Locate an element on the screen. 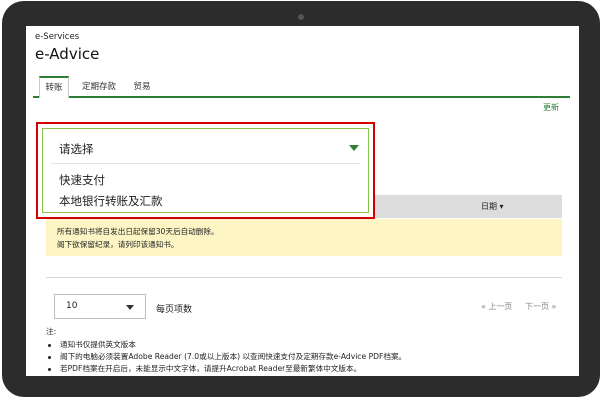 Image resolution: width=604 pixels, height=401 pixels. notice-line-2: 阁下欲保留纪录，请列印该通知书。 is located at coordinates (118, 244).